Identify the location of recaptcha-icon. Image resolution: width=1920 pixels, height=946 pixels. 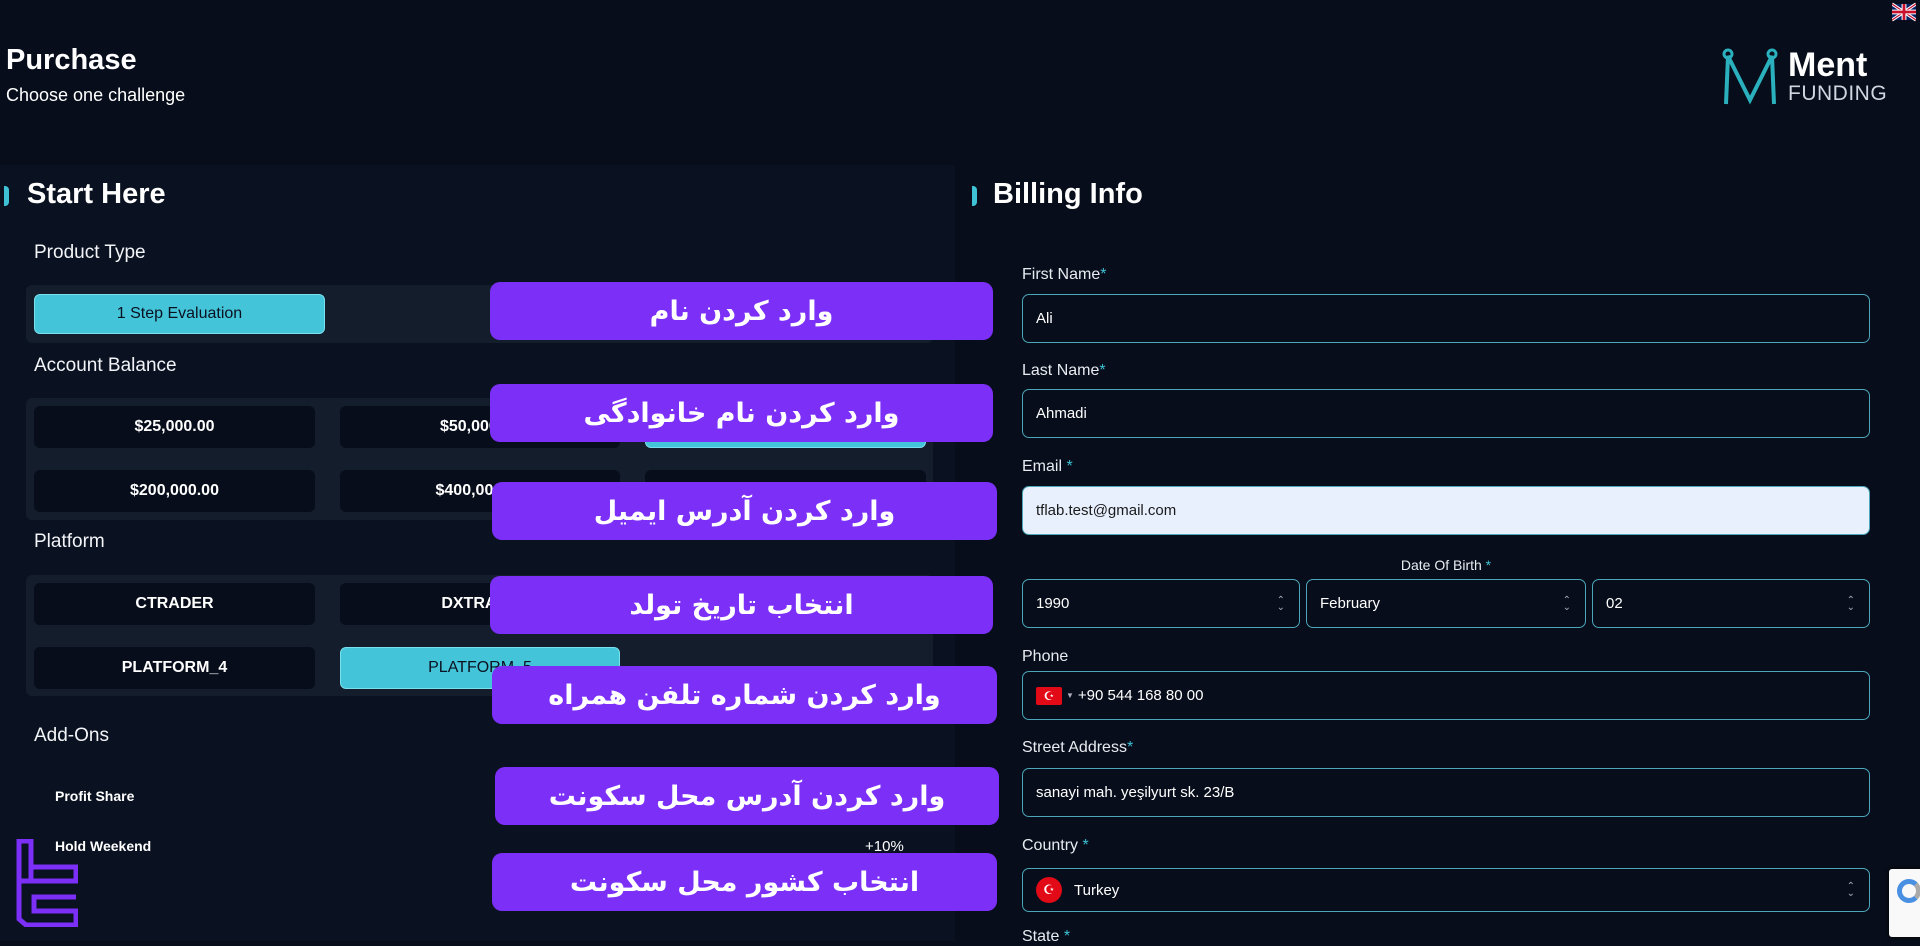
(1908, 891).